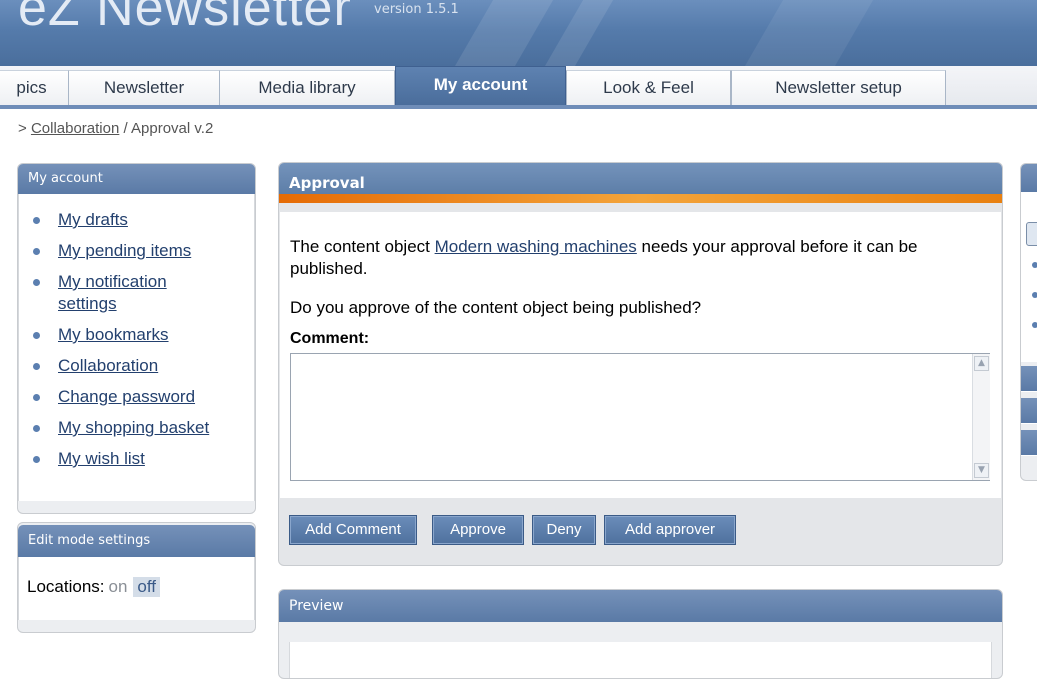 The image size is (1037, 679). What do you see at coordinates (128, 293) in the screenshot?
I see `menu-link: My notification settings` at bounding box center [128, 293].